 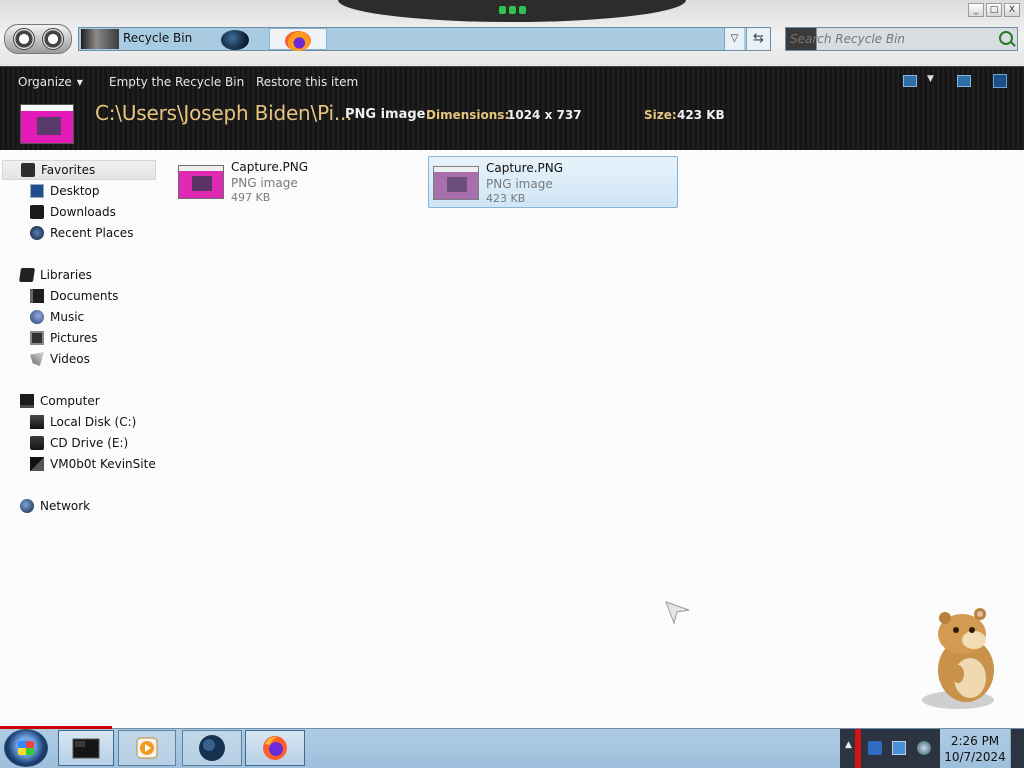 What do you see at coordinates (930, 79) in the screenshot?
I see `view-options-chevron-icon: ▼` at bounding box center [930, 79].